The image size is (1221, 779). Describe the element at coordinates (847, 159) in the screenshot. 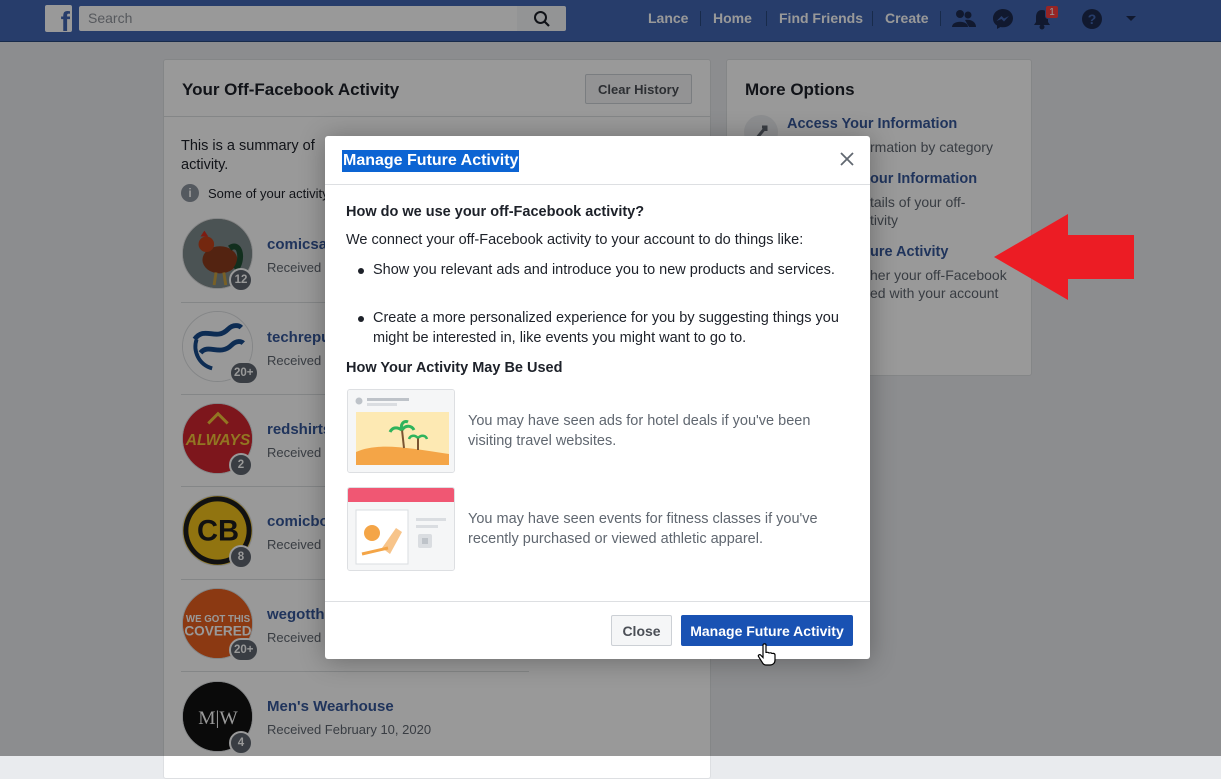

I see `close-icon` at that location.